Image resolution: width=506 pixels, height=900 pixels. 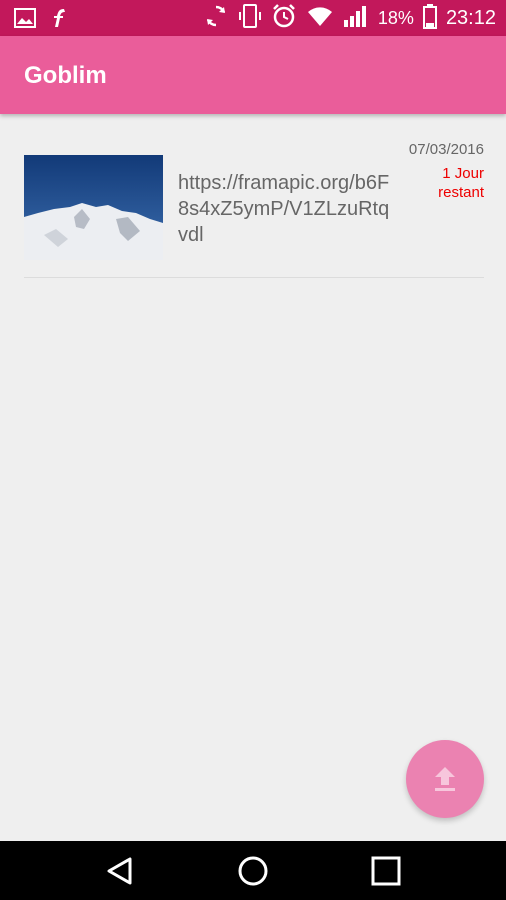 I want to click on upload-thumbnail, so click(x=93, y=207).